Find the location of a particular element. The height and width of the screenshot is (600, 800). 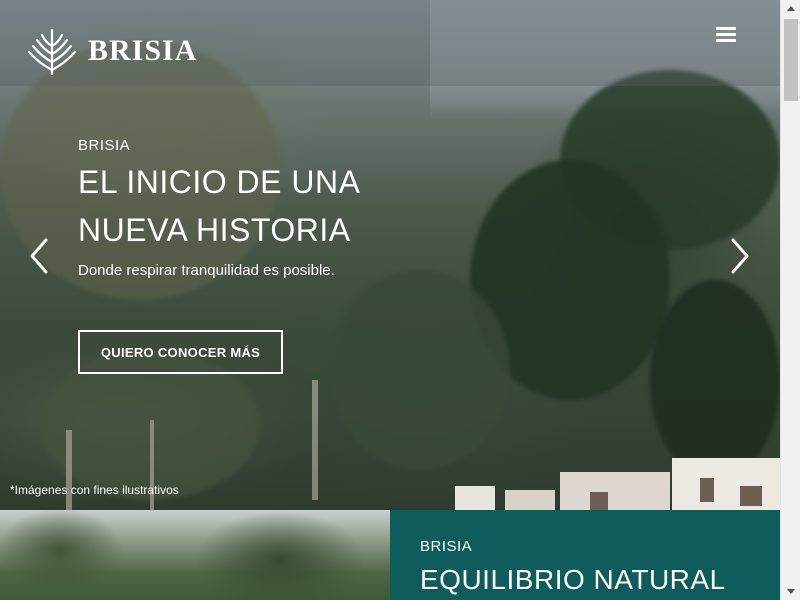

scroll-up-arrow-icon is located at coordinates (790, 8).